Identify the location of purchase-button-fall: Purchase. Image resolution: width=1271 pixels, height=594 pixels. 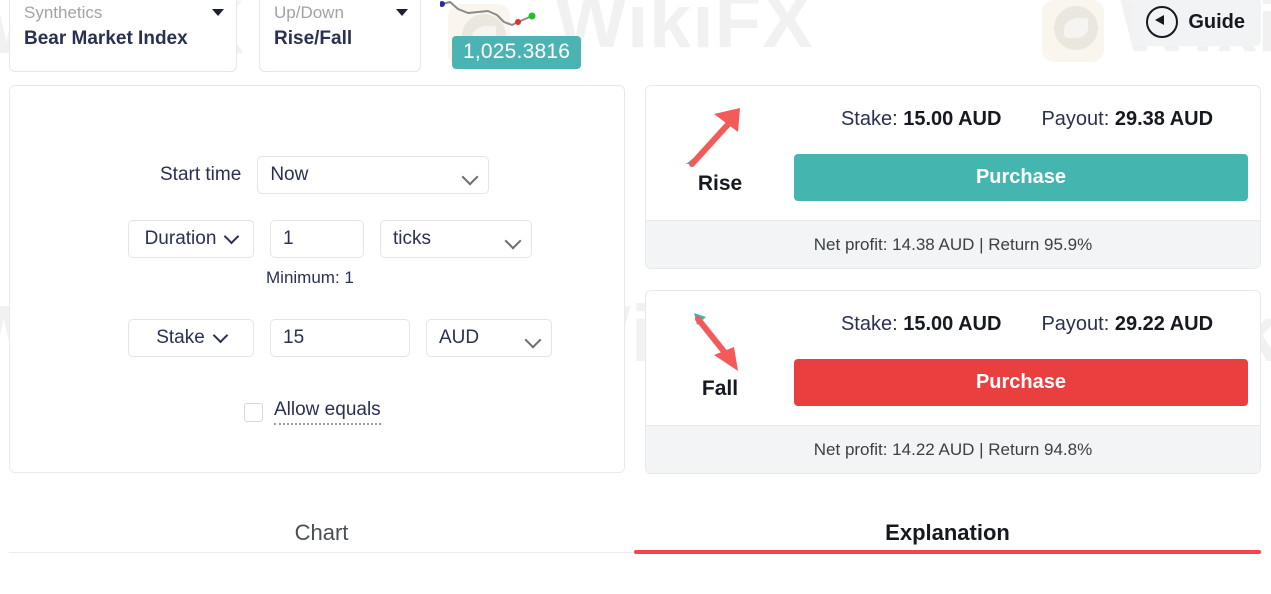
(1021, 382).